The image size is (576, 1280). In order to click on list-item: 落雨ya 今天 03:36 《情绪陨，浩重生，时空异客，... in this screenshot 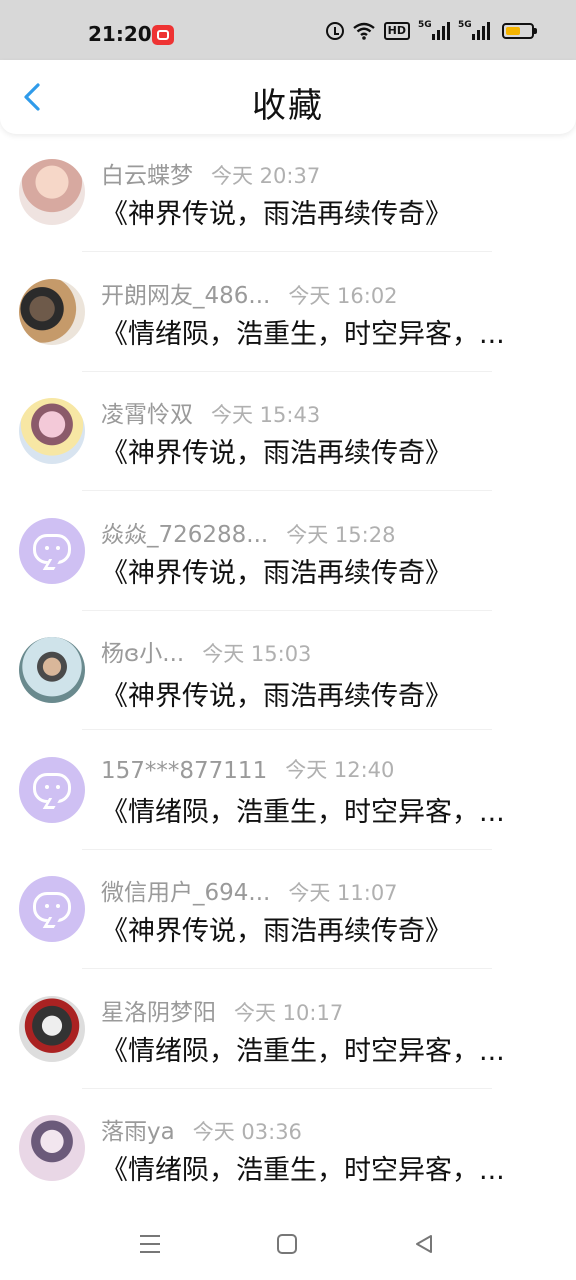, I will do `click(288, 1149)`.